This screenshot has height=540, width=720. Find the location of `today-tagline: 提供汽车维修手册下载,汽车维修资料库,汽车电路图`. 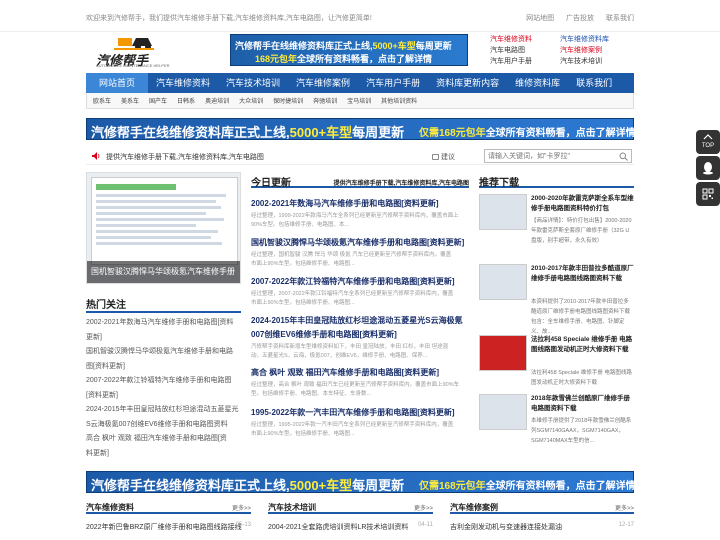

today-tagline: 提供汽车维修手册下载,汽车维修资料库,汽车电路图 is located at coordinates (401, 184).